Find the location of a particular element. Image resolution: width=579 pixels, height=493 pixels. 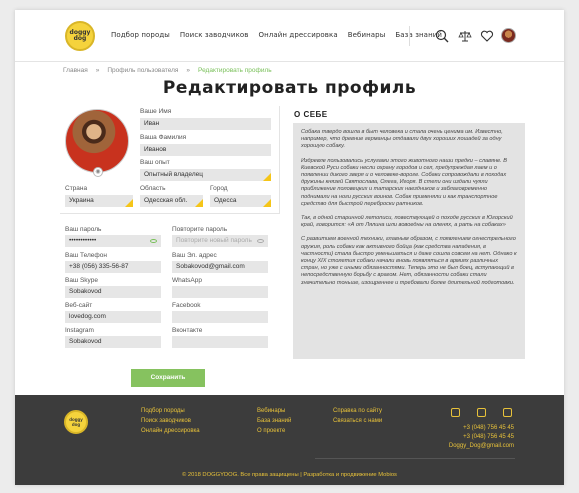

facebook-field is located at coordinates (220, 317).